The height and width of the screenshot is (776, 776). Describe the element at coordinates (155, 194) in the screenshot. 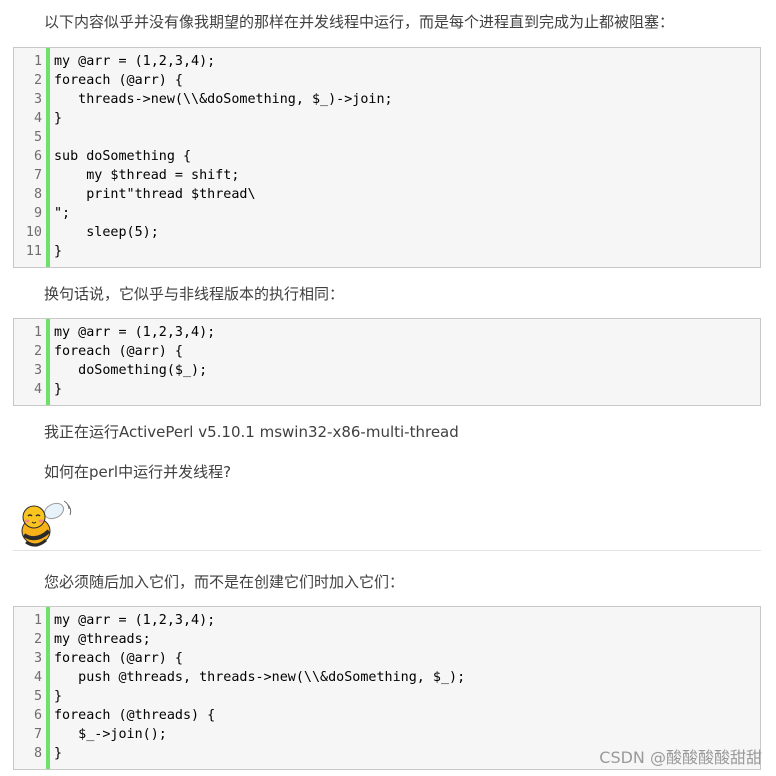

I see `code-text: print"thread $thread\` at that location.